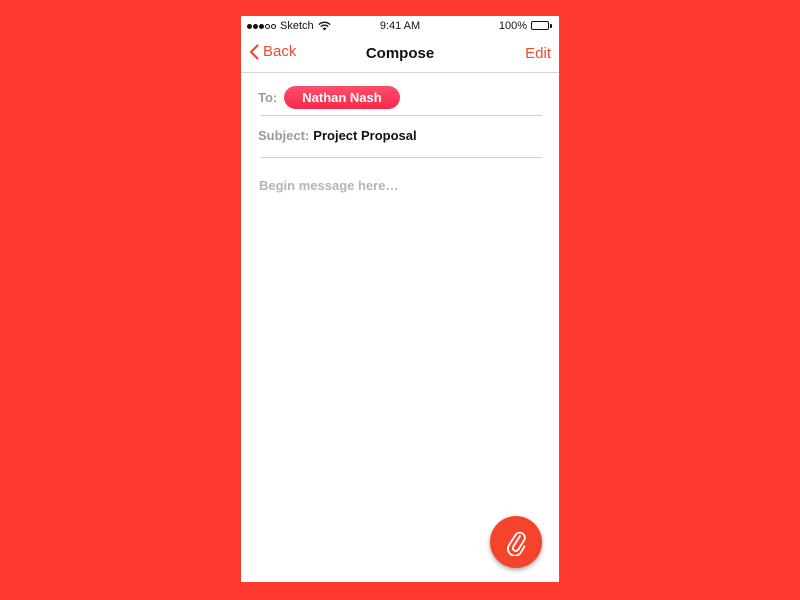 Image resolution: width=800 pixels, height=600 pixels. Describe the element at coordinates (284, 135) in the screenshot. I see `subject-label: Subject:` at that location.